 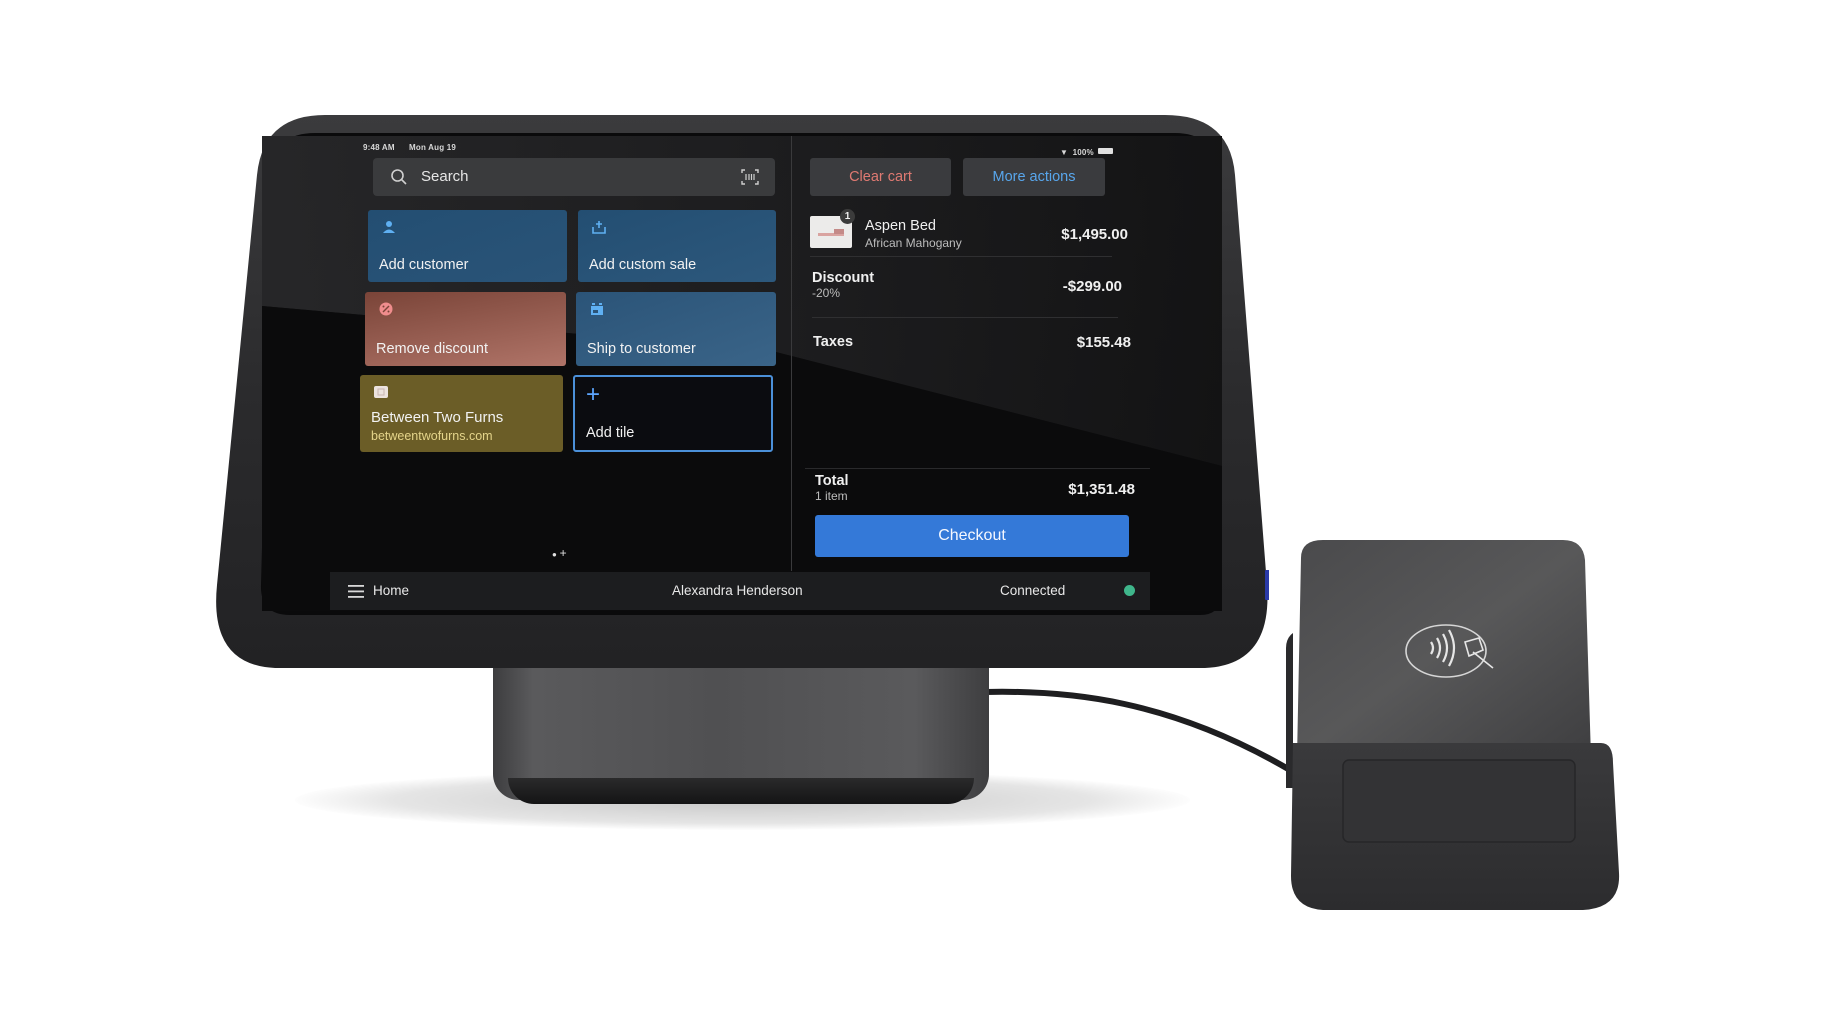 What do you see at coordinates (1083, 152) in the screenshot?
I see `battery-level: 100%` at bounding box center [1083, 152].